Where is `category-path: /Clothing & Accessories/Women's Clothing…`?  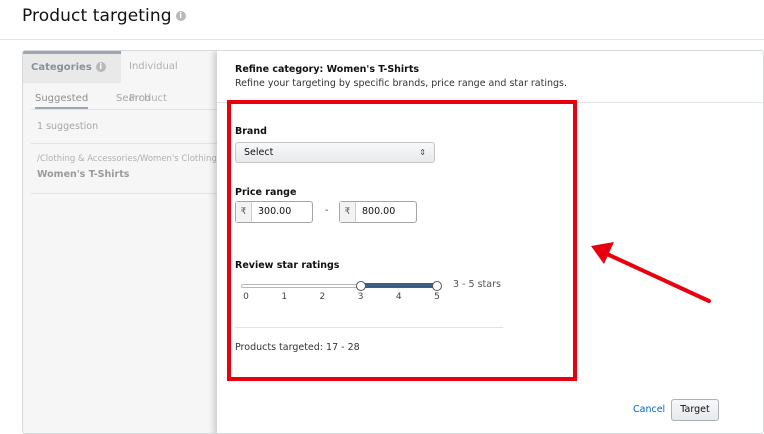
category-path: /Clothing & Accessories/Women's Clothing… is located at coordinates (133, 159).